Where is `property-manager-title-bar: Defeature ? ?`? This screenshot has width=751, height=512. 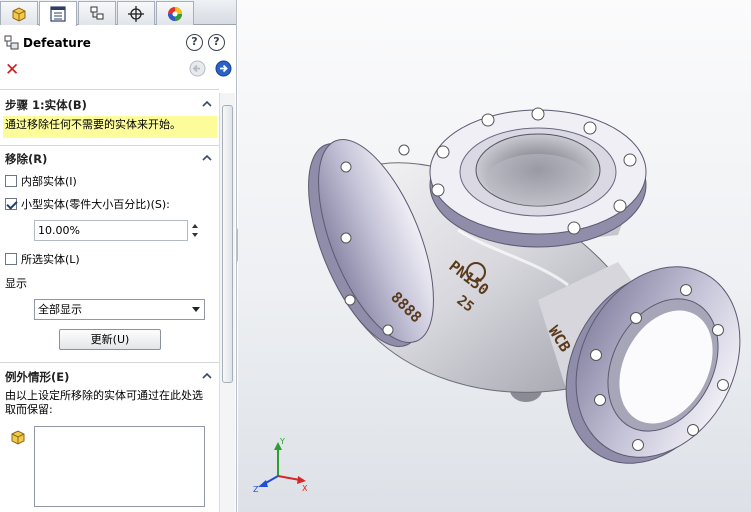 property-manager-title-bar: Defeature ? ? is located at coordinates (118, 43).